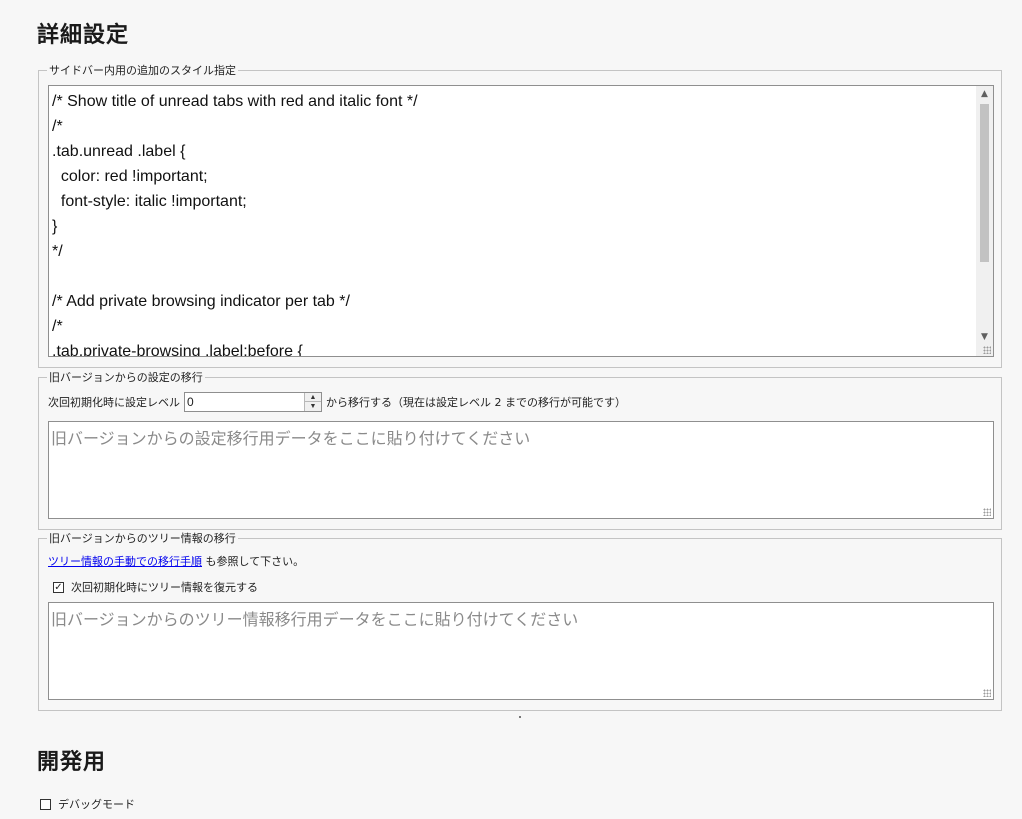 The width and height of the screenshot is (1022, 819). What do you see at coordinates (291, 438) in the screenshot?
I see `config-migration-placeholder: 旧バージョンからの設定移行用データをここに貼り付けてください` at bounding box center [291, 438].